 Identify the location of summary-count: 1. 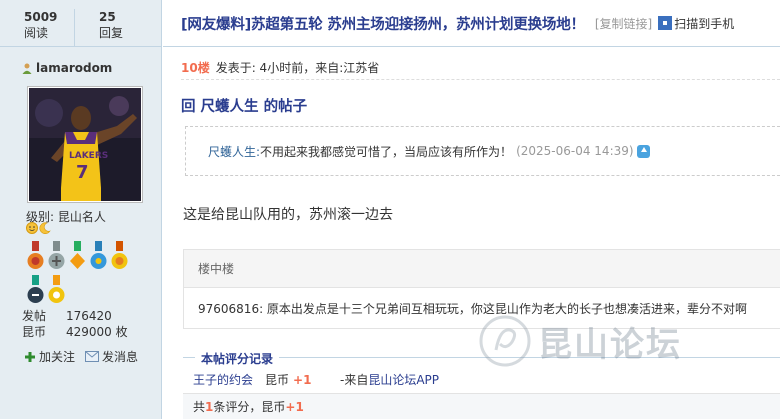
(209, 406).